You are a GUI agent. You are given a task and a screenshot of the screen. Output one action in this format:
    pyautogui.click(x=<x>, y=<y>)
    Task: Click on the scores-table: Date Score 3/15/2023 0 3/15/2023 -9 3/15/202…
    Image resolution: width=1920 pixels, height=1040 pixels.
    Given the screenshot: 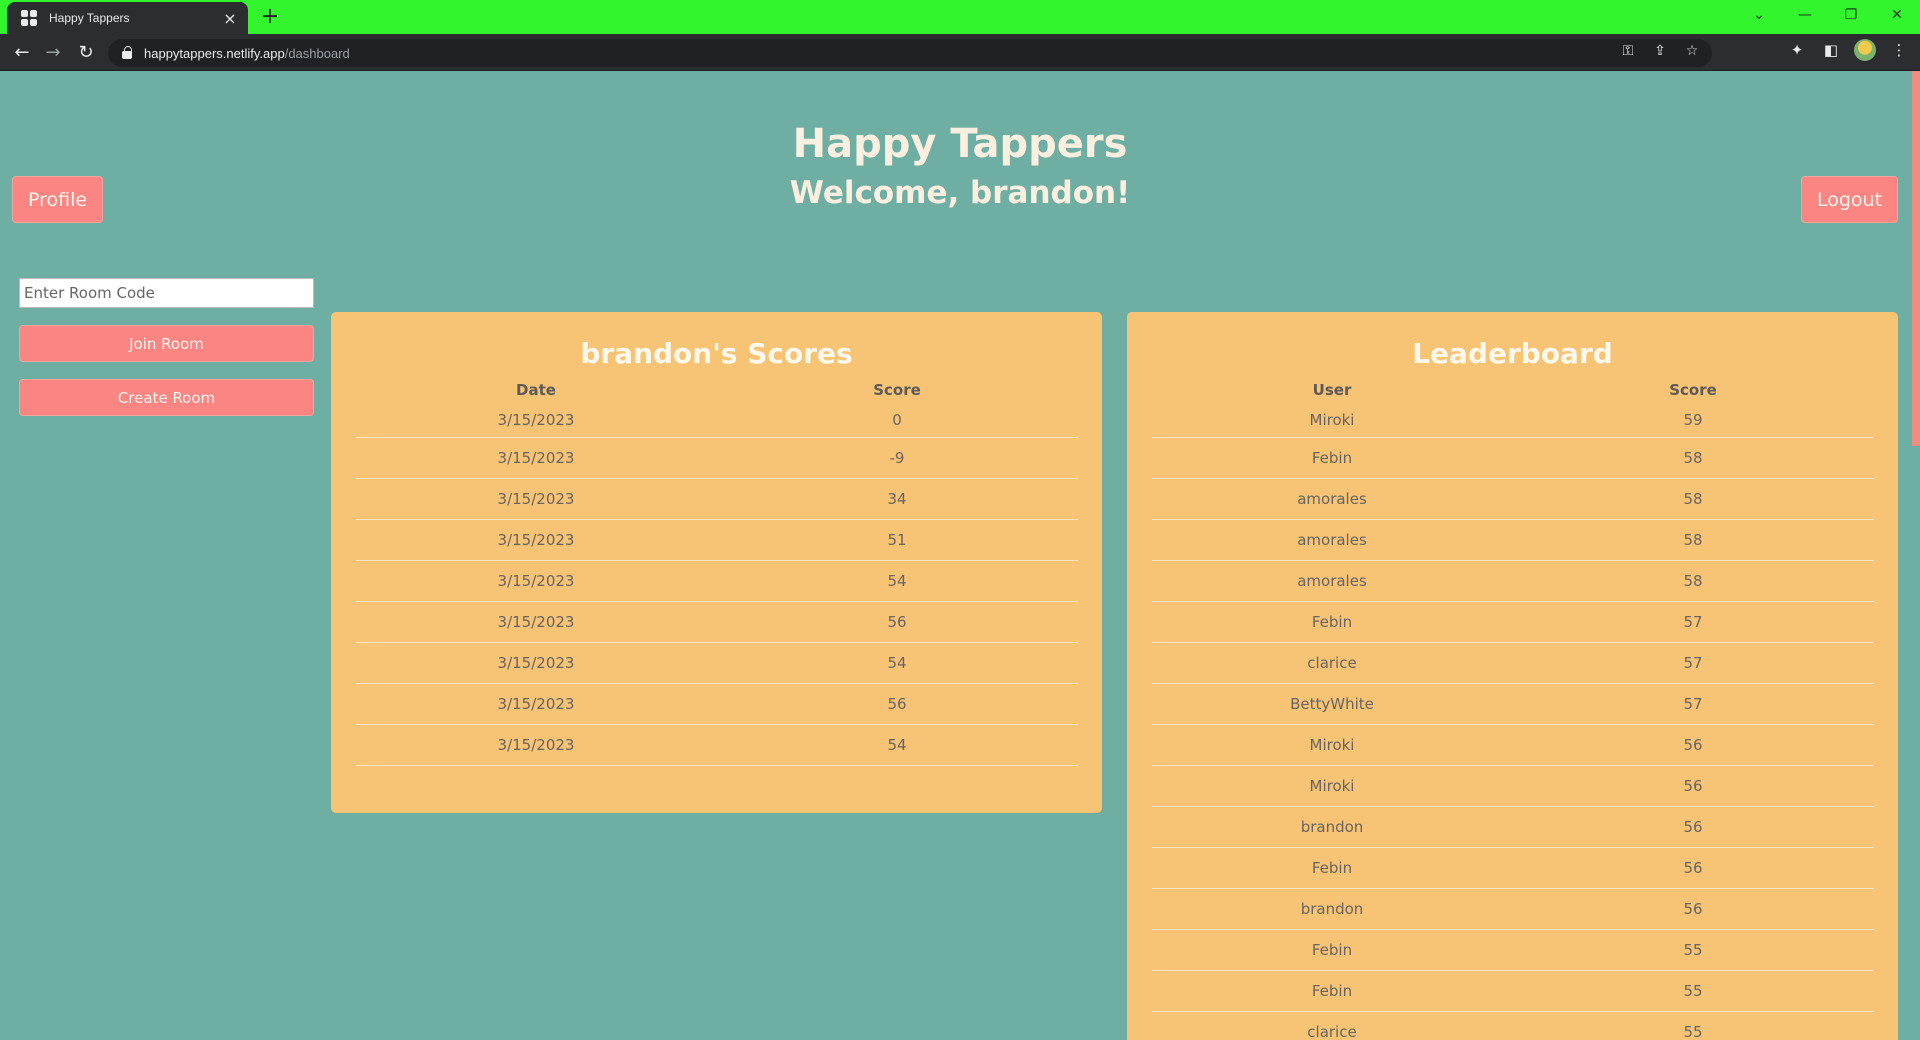 What is the action you would take?
    pyautogui.click(x=716, y=571)
    